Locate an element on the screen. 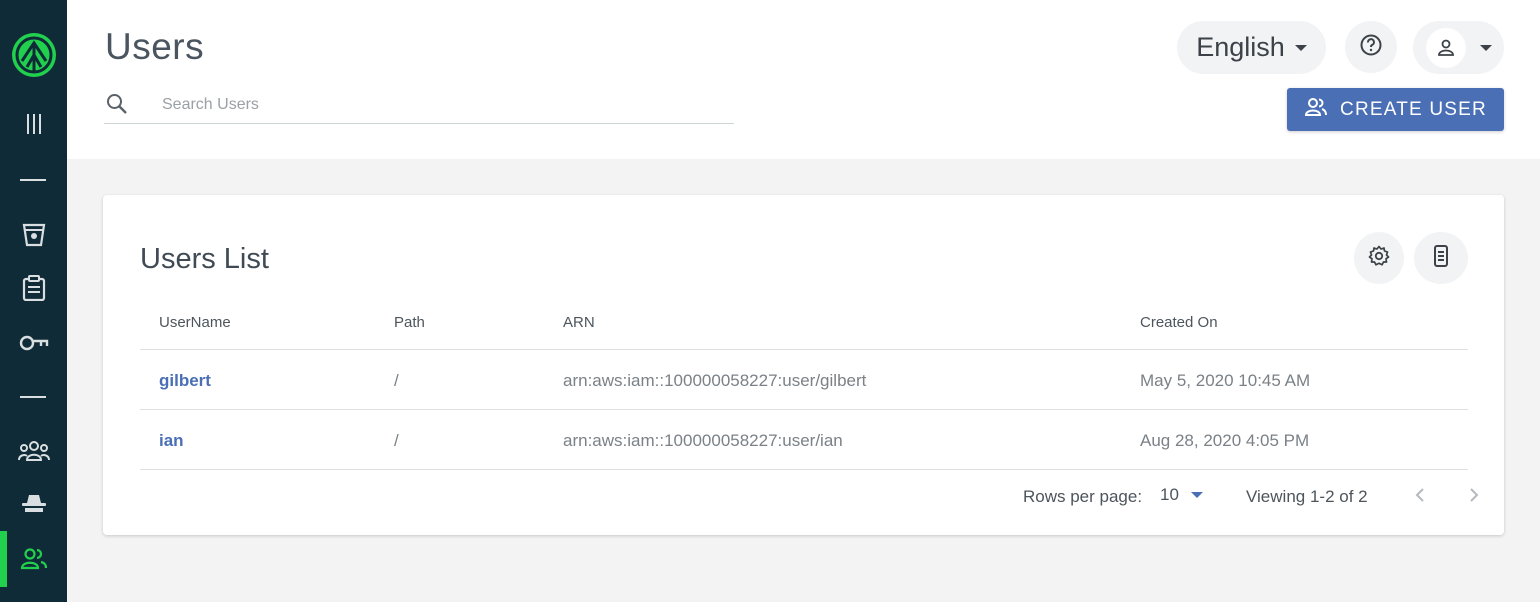 The width and height of the screenshot is (1540, 602). rows-per-page-select: 10 is located at coordinates (1181, 495).